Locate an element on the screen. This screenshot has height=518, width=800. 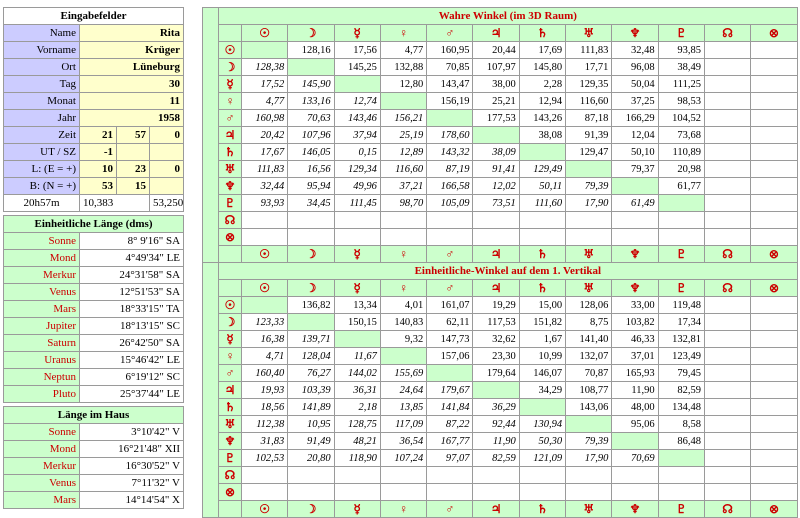
matrix1-cell: 79,39 is located at coordinates (589, 186).